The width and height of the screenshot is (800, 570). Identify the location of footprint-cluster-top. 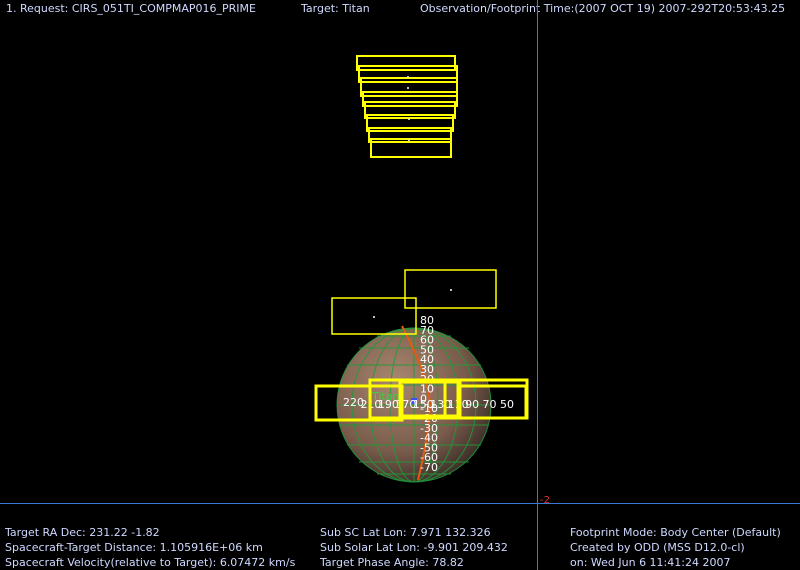
(407, 106).